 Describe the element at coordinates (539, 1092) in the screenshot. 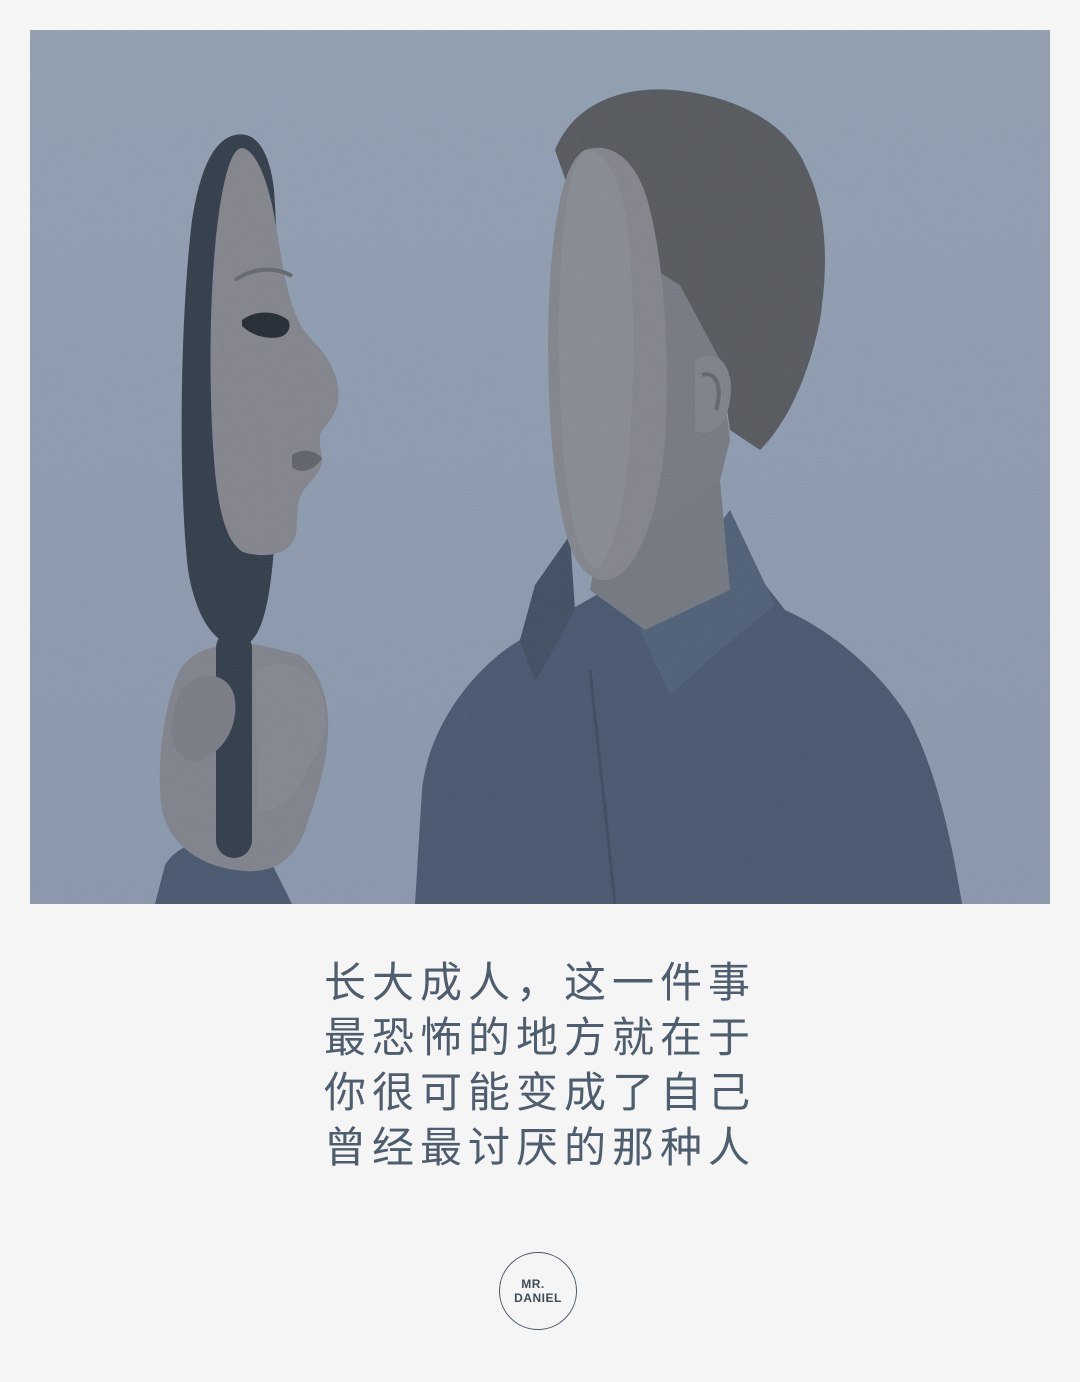

I see `quote-line-3: 你很可能变成了自己` at that location.